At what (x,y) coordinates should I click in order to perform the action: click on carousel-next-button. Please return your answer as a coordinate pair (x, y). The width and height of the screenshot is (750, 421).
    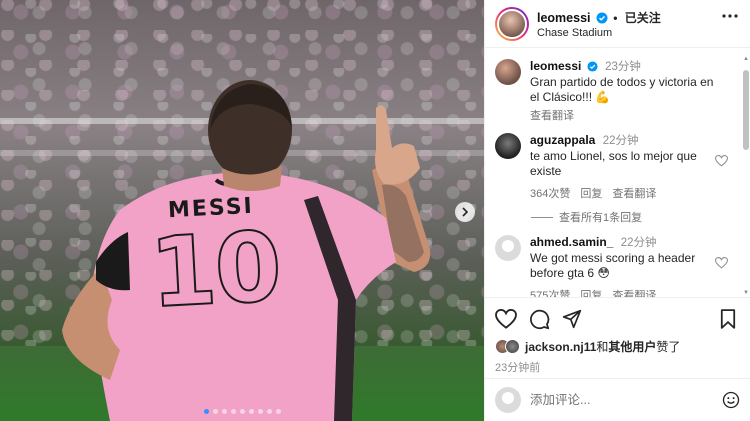
    Looking at the image, I should click on (465, 212).